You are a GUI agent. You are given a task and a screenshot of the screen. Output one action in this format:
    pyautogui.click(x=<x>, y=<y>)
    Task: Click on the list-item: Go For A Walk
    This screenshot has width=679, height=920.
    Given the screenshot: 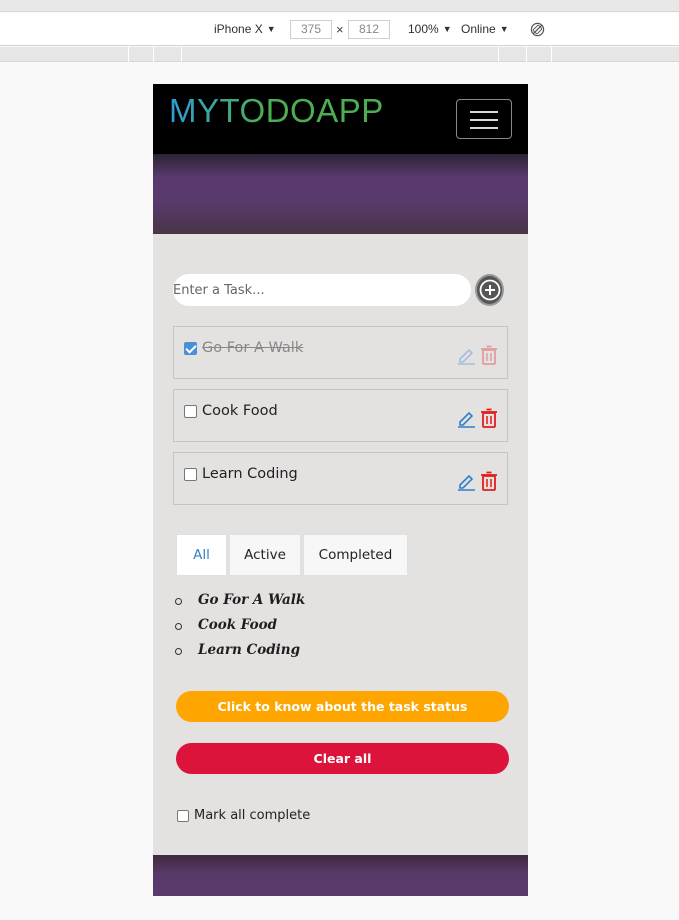 What is the action you would take?
    pyautogui.click(x=240, y=604)
    